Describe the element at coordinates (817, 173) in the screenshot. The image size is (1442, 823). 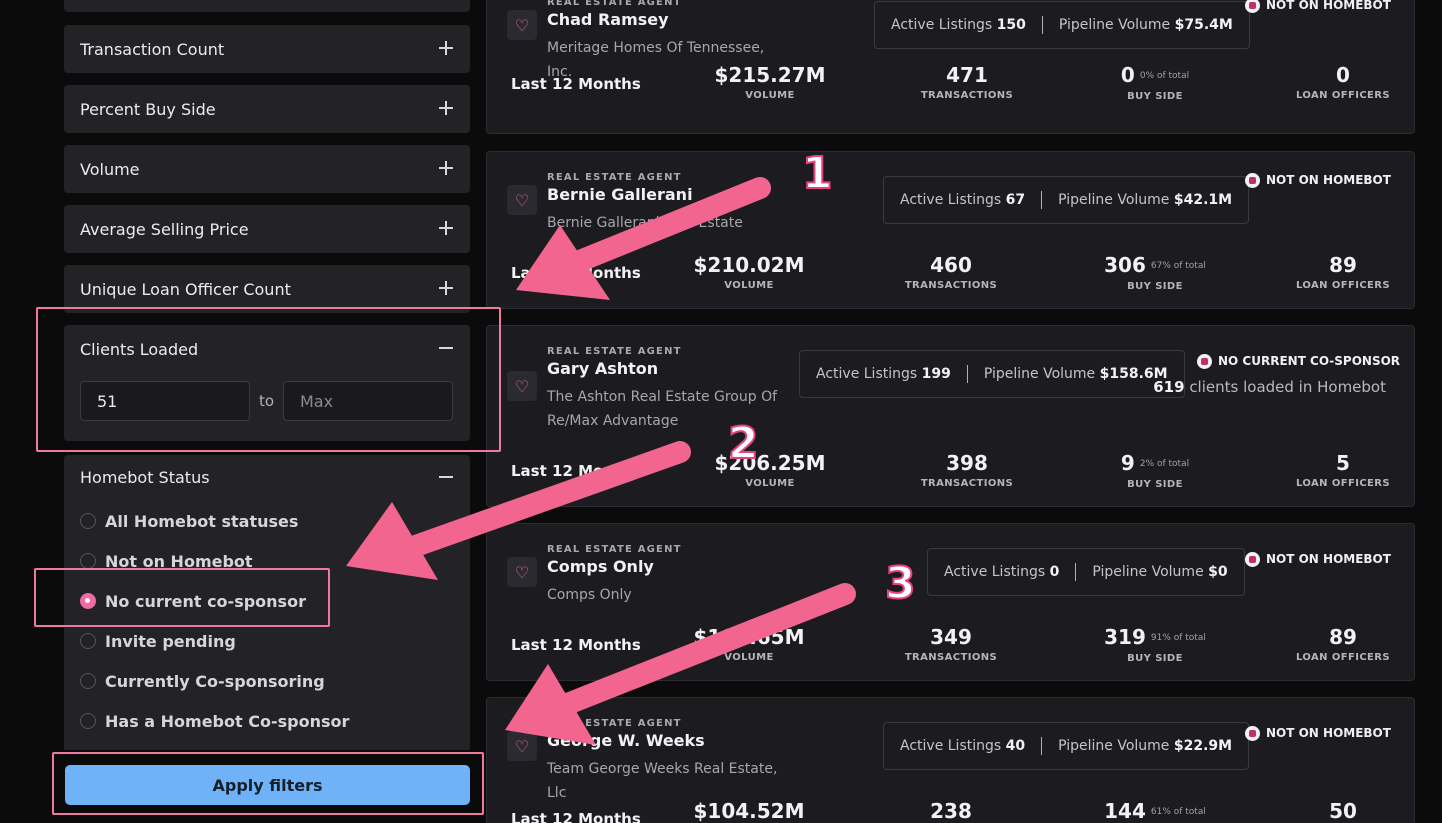
I see `annotation-number-1: 1` at that location.